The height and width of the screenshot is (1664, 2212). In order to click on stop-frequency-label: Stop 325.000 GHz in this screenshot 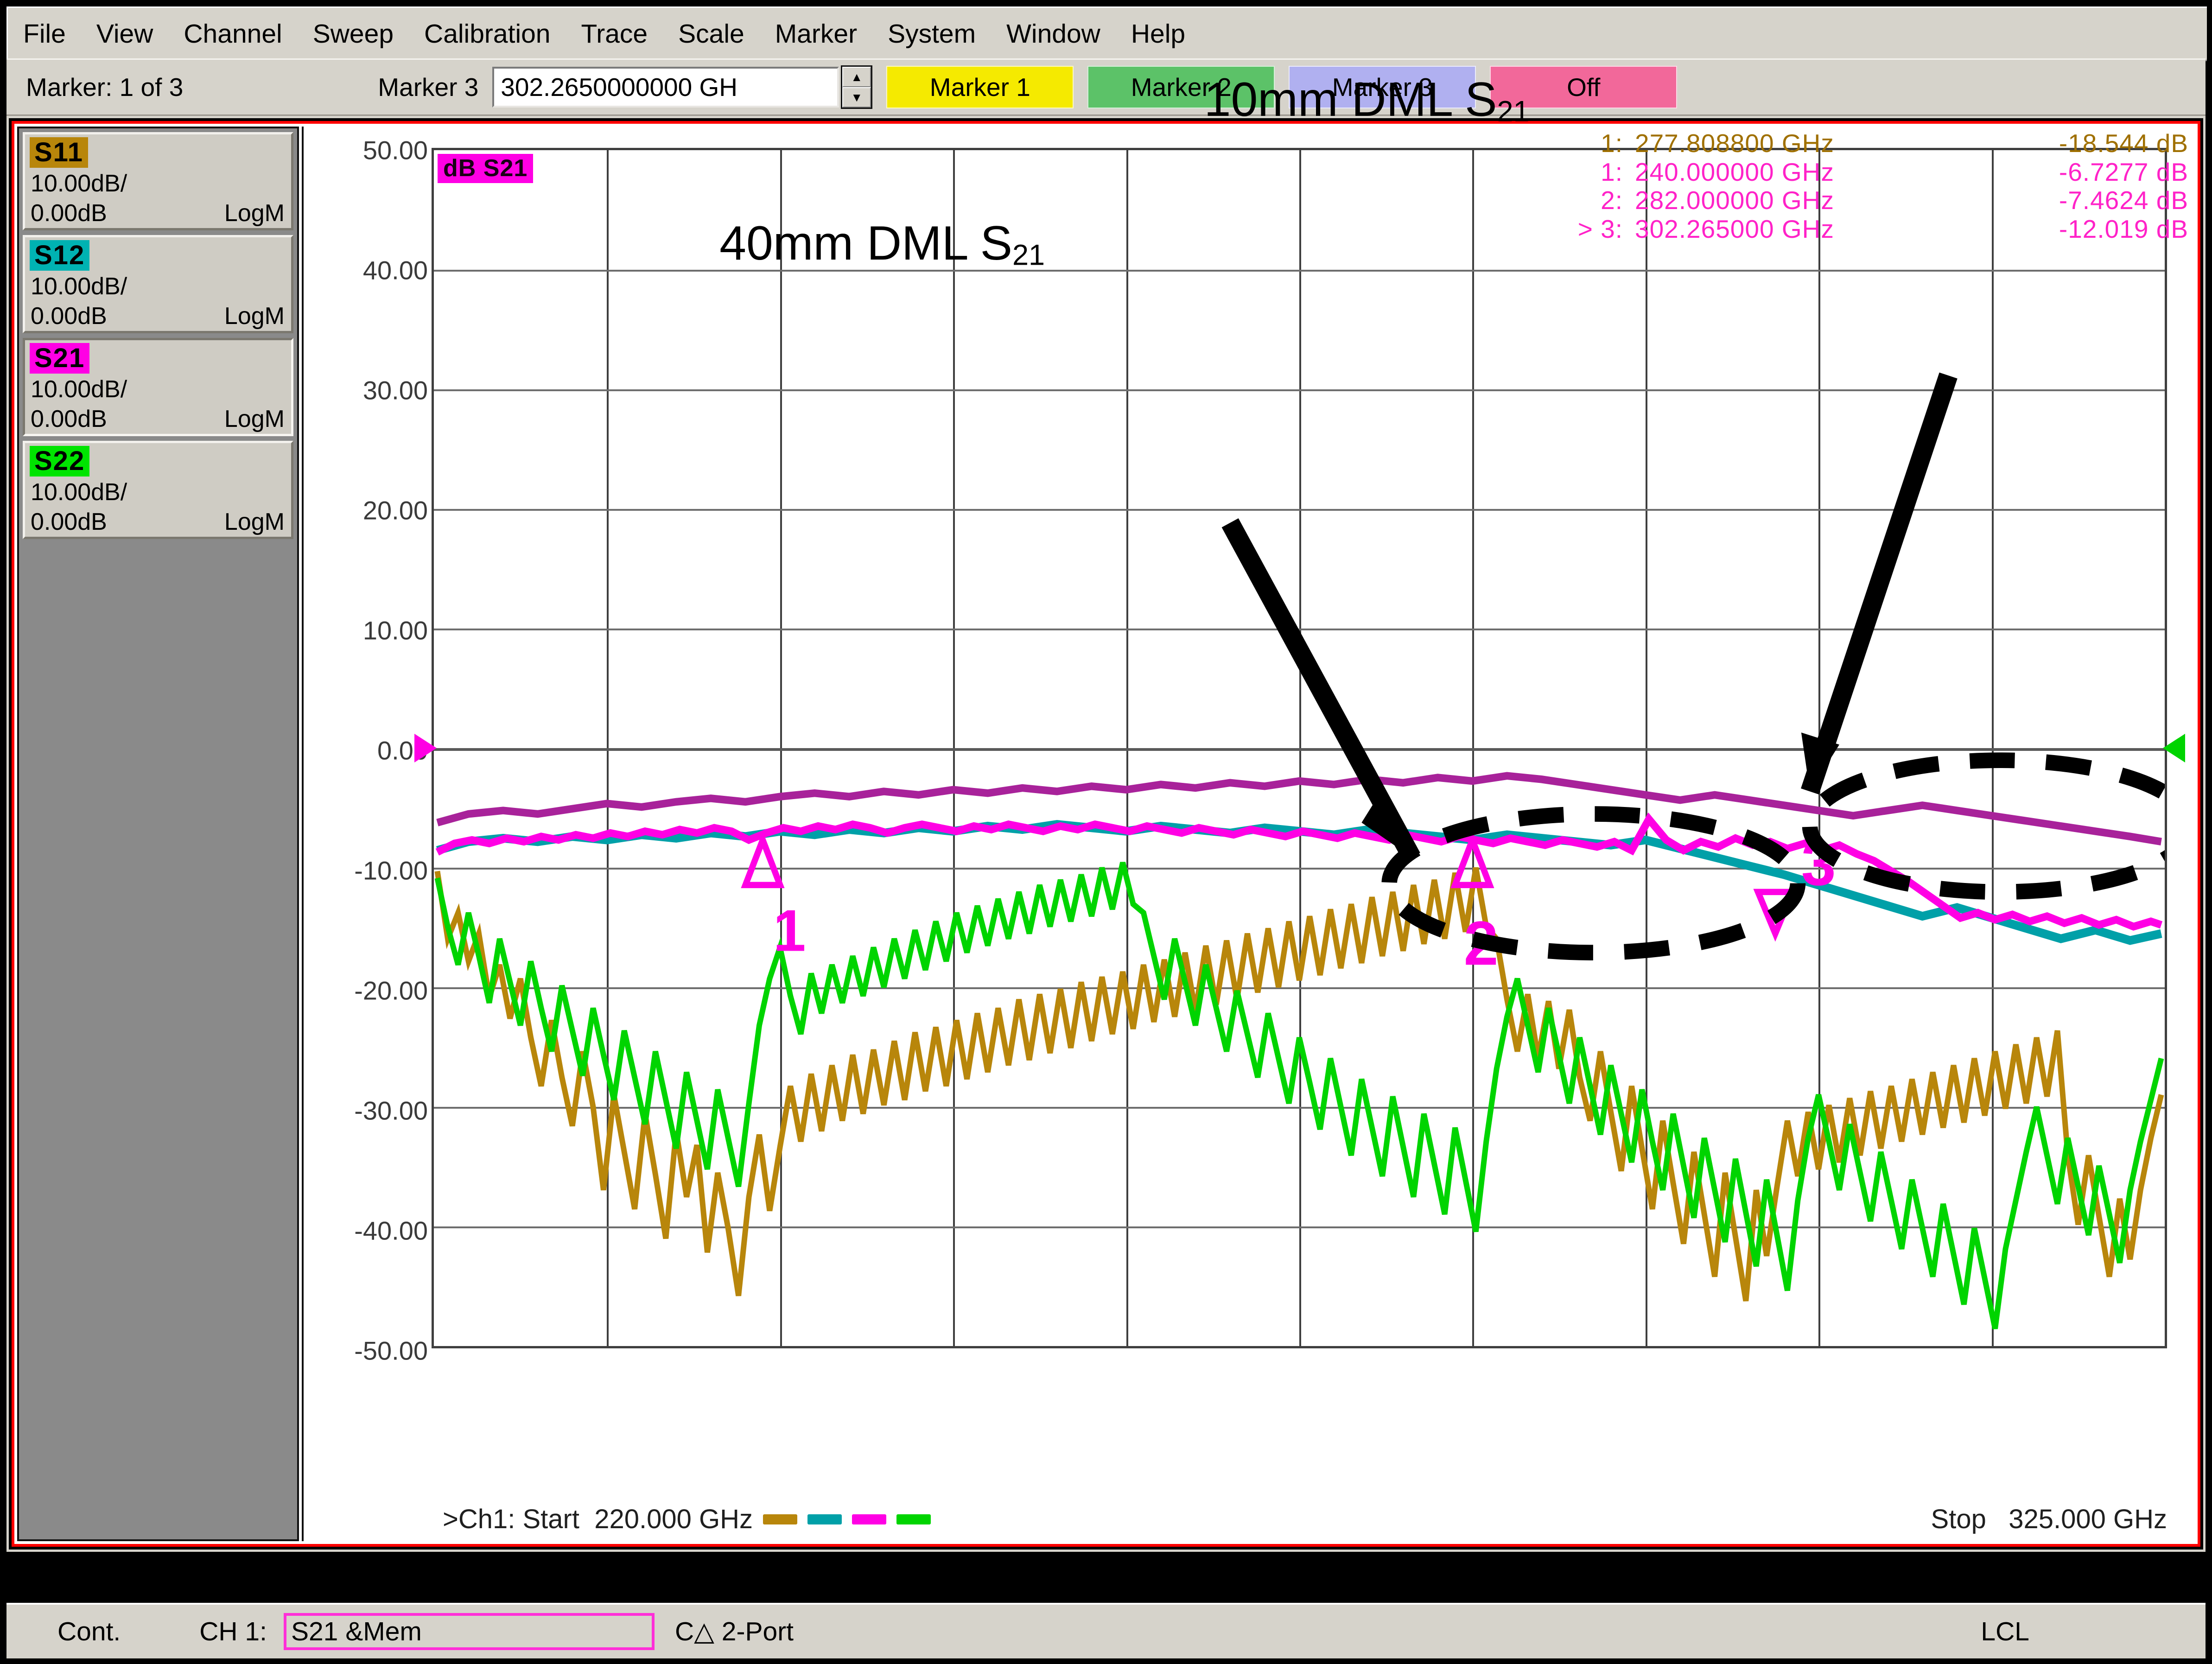, I will do `click(2049, 1519)`.